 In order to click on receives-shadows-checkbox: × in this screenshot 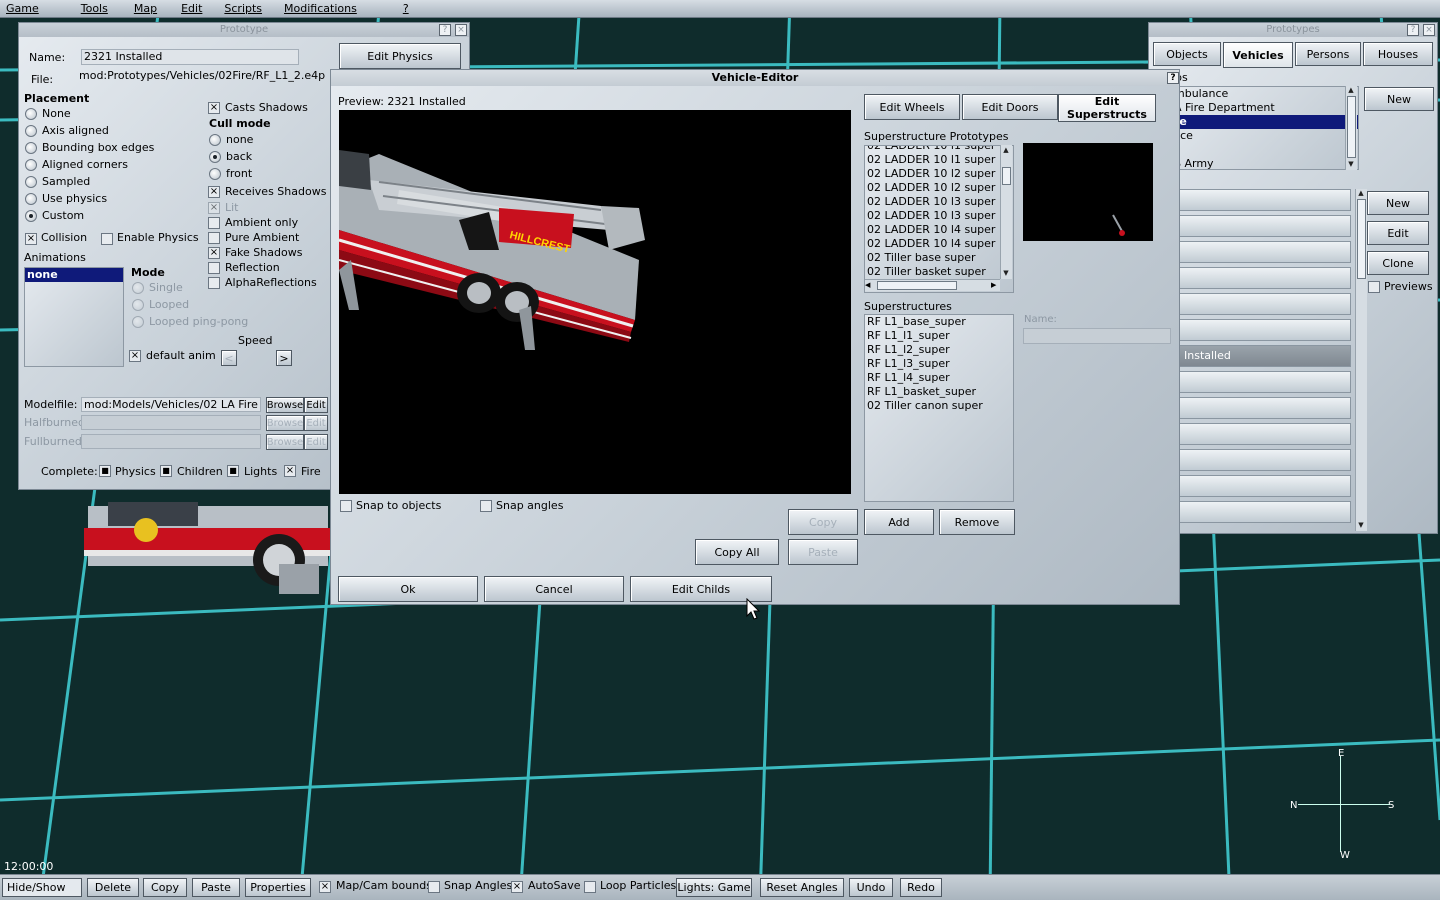, I will do `click(214, 192)`.